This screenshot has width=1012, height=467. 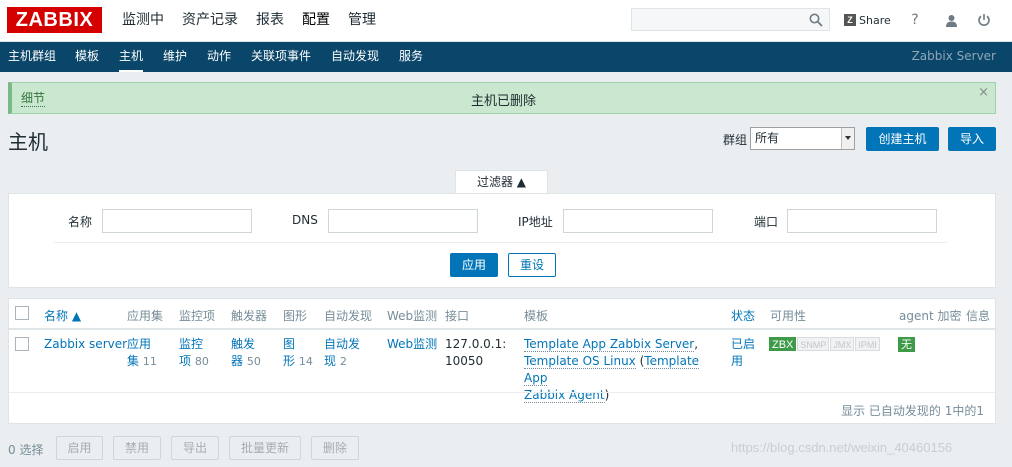 What do you see at coordinates (26, 450) in the screenshot?
I see `selected-count: 0 选择` at bounding box center [26, 450].